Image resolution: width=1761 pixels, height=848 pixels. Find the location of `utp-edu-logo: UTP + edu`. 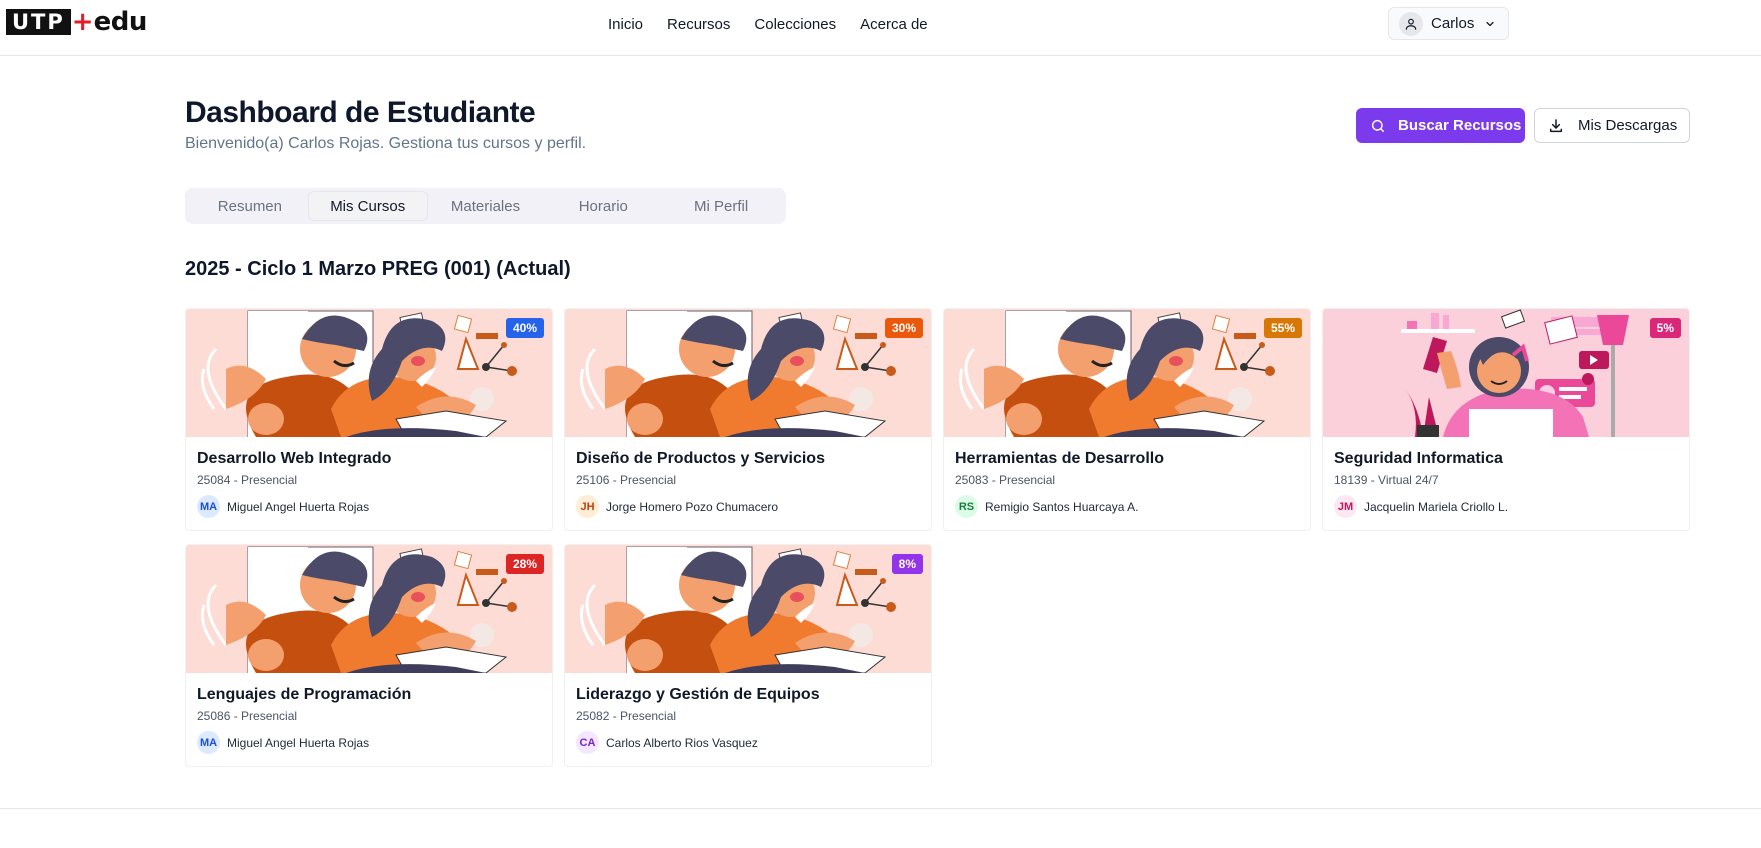

utp-edu-logo: UTP + edu is located at coordinates (76, 22).